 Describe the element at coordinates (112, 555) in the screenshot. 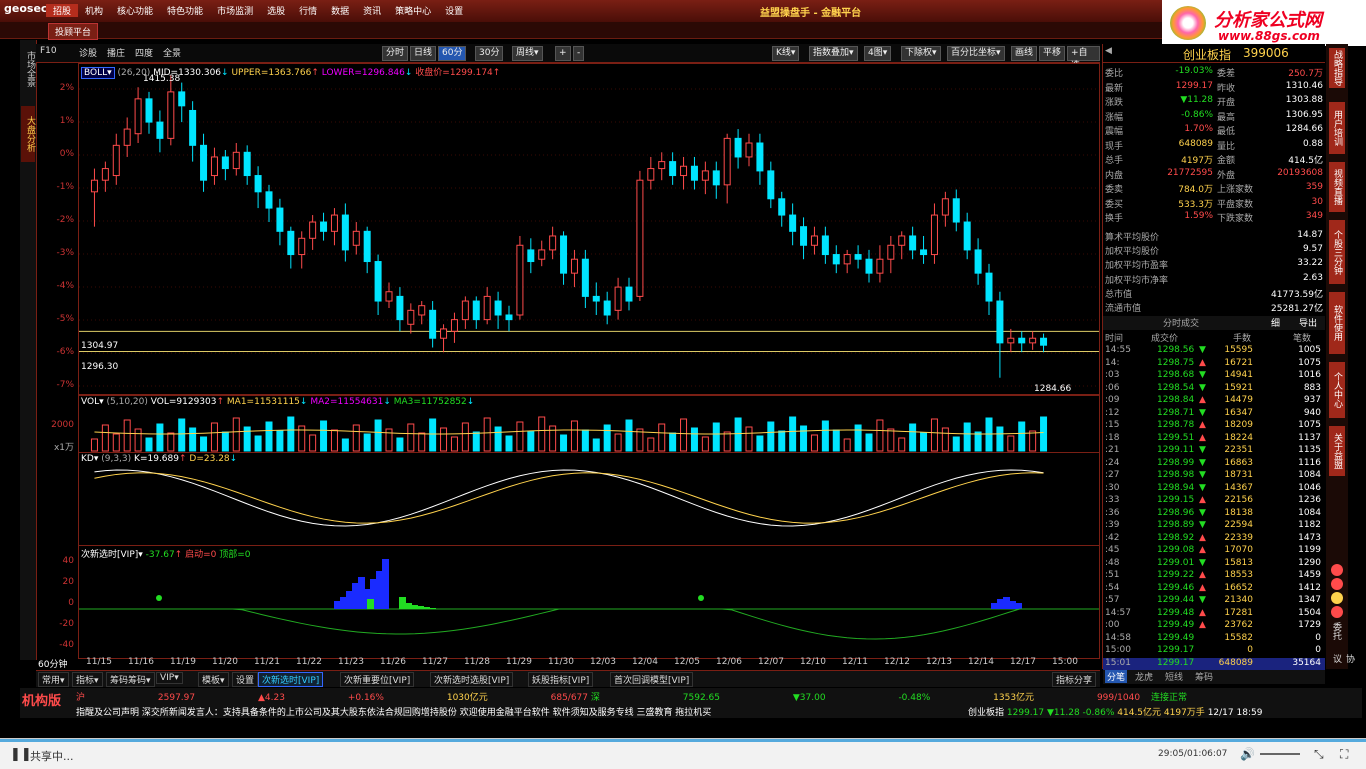

I see `vip-indicator-select: 次新选时[VIP]▾` at that location.